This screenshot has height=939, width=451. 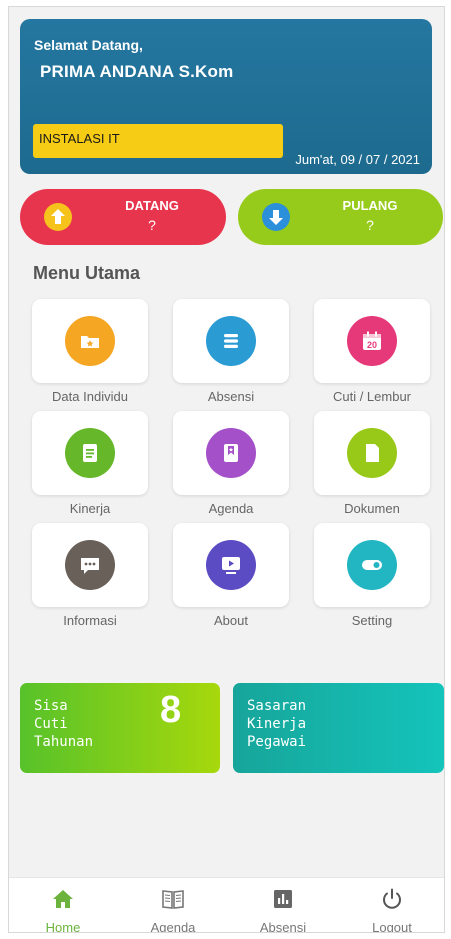 What do you see at coordinates (226, 905) in the screenshot?
I see `bottom-nav: Home Agenda Absensi Logout` at bounding box center [226, 905].